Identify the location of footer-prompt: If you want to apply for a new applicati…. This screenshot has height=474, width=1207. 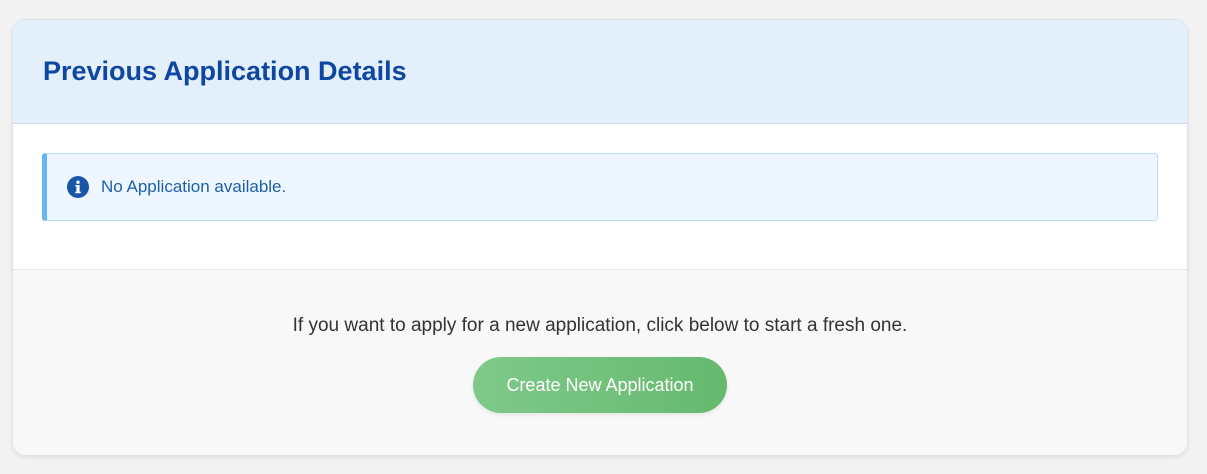
(600, 325).